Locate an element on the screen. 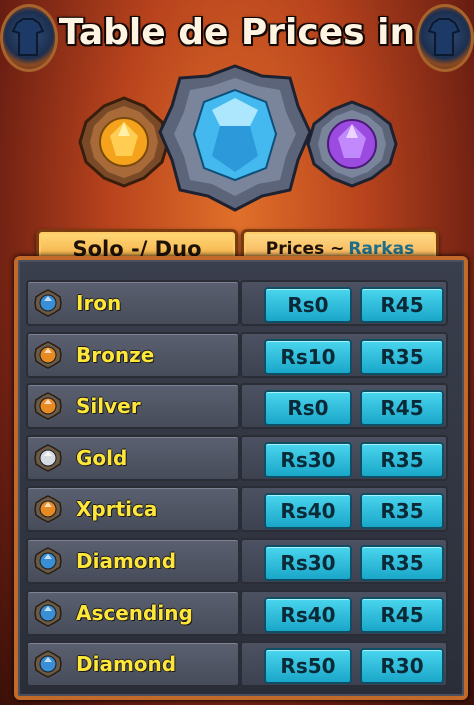 Image resolution: width=474 pixels, height=705 pixels. rank-cell: Iron is located at coordinates (133, 303).